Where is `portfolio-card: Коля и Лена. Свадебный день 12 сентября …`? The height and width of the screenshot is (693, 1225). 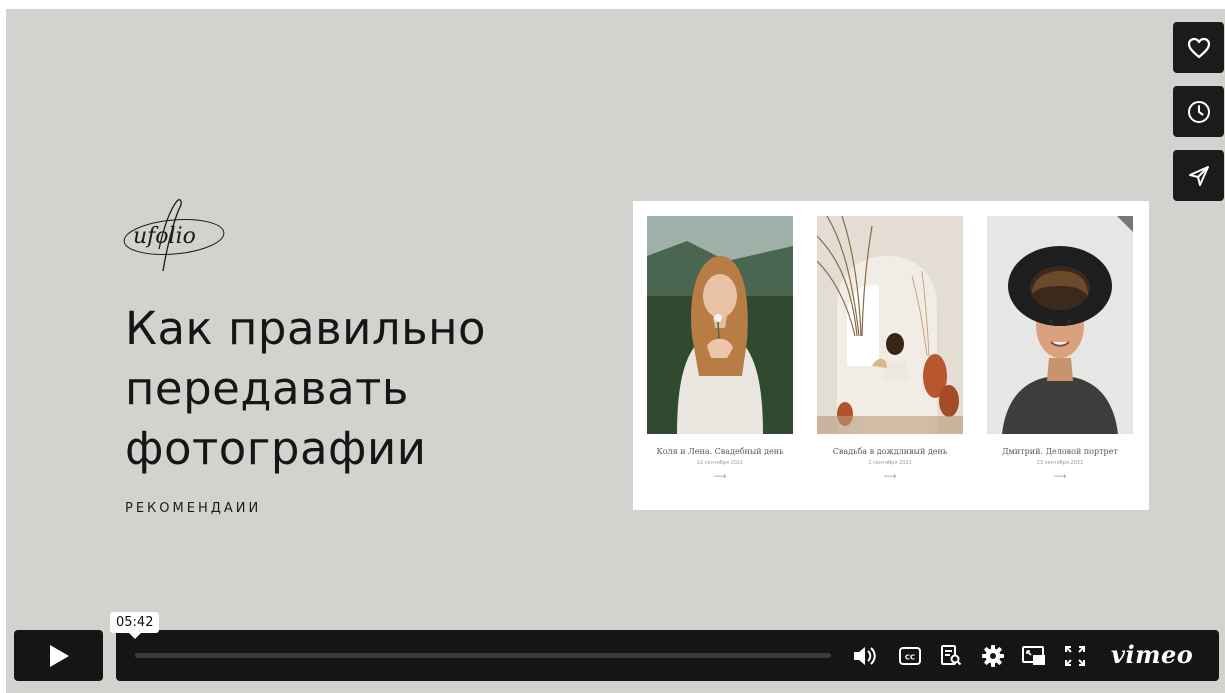 portfolio-card: Коля и Лена. Свадебный день 12 сентября … is located at coordinates (720, 349).